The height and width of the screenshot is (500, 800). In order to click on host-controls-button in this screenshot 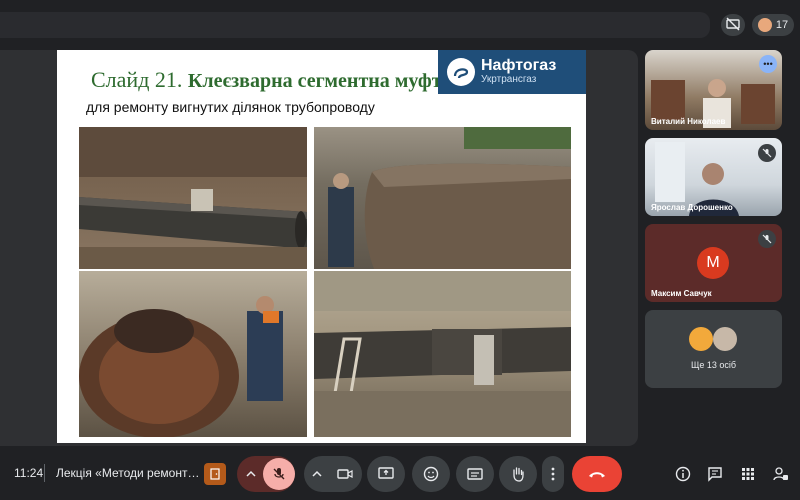, I will do `click(781, 474)`.